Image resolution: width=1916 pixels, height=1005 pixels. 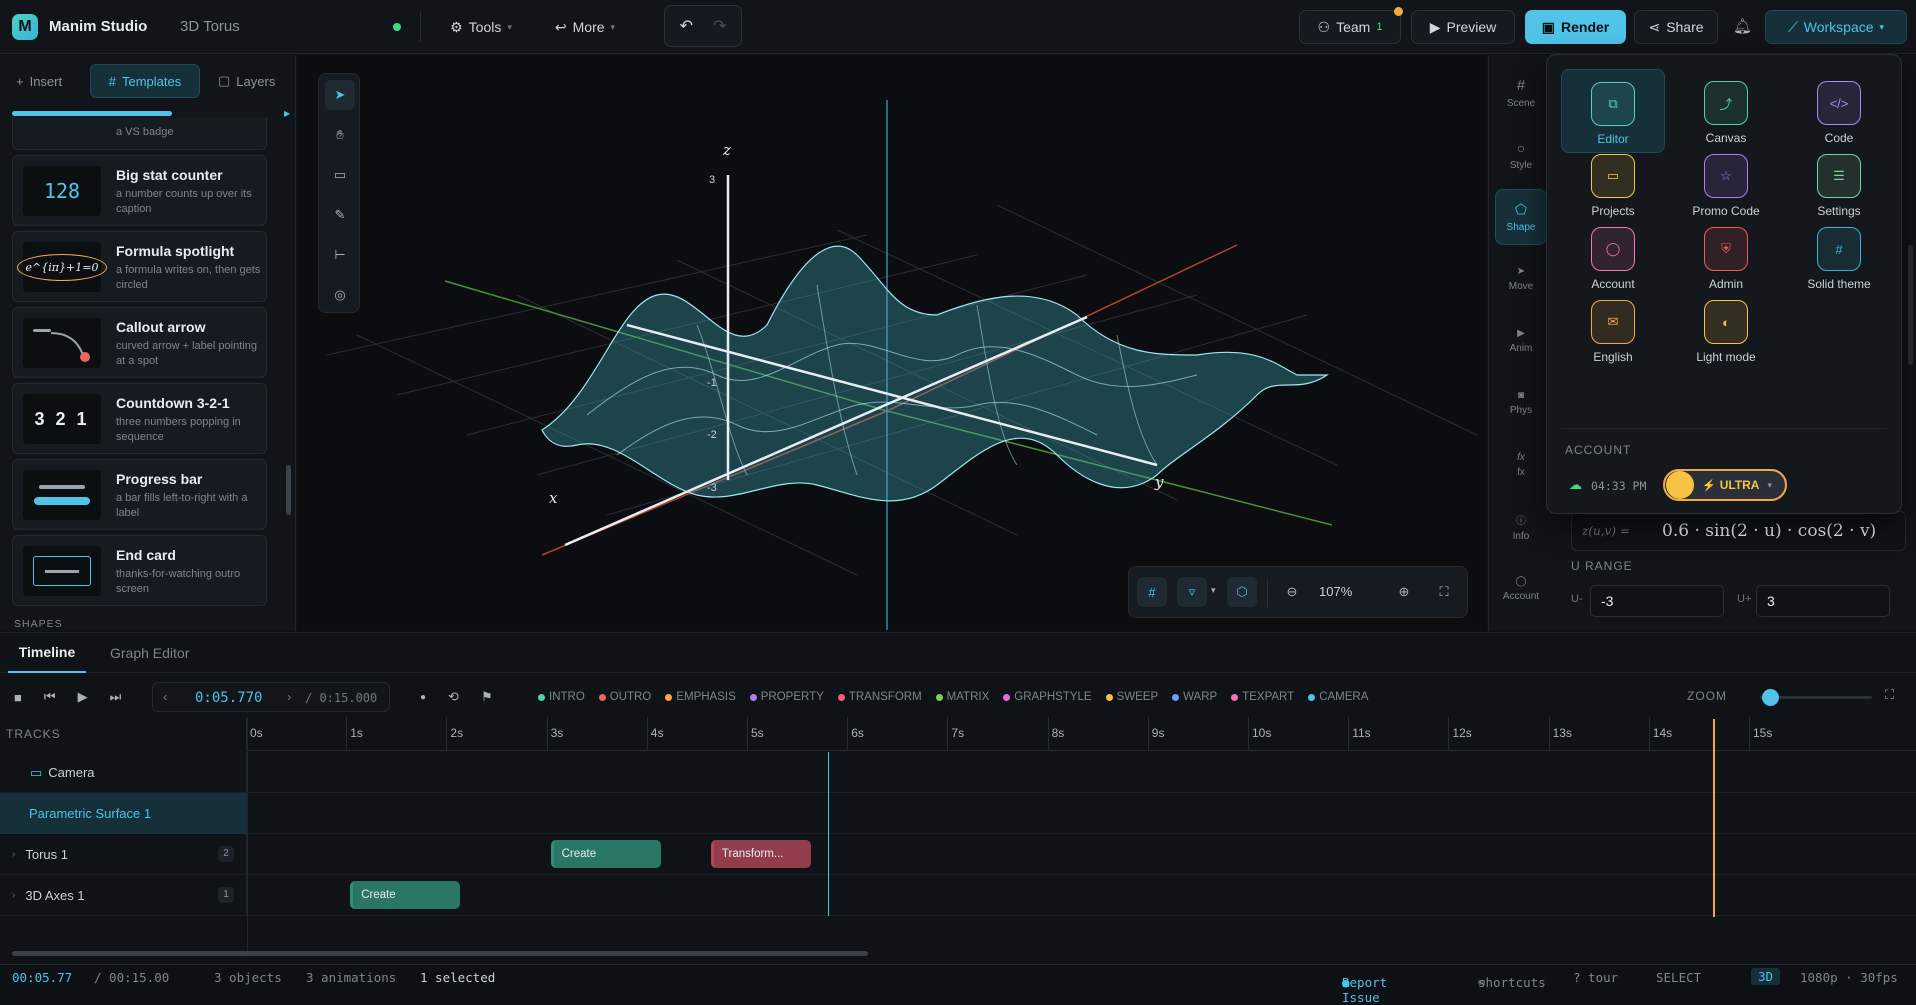 What do you see at coordinates (1081, 734) in the screenshot?
I see `time-ruler: 0s 1s 2s 3s 4s 5s 6s 7s 8s 9s 10s 11s 12s 13s 14s 15s` at bounding box center [1081, 734].